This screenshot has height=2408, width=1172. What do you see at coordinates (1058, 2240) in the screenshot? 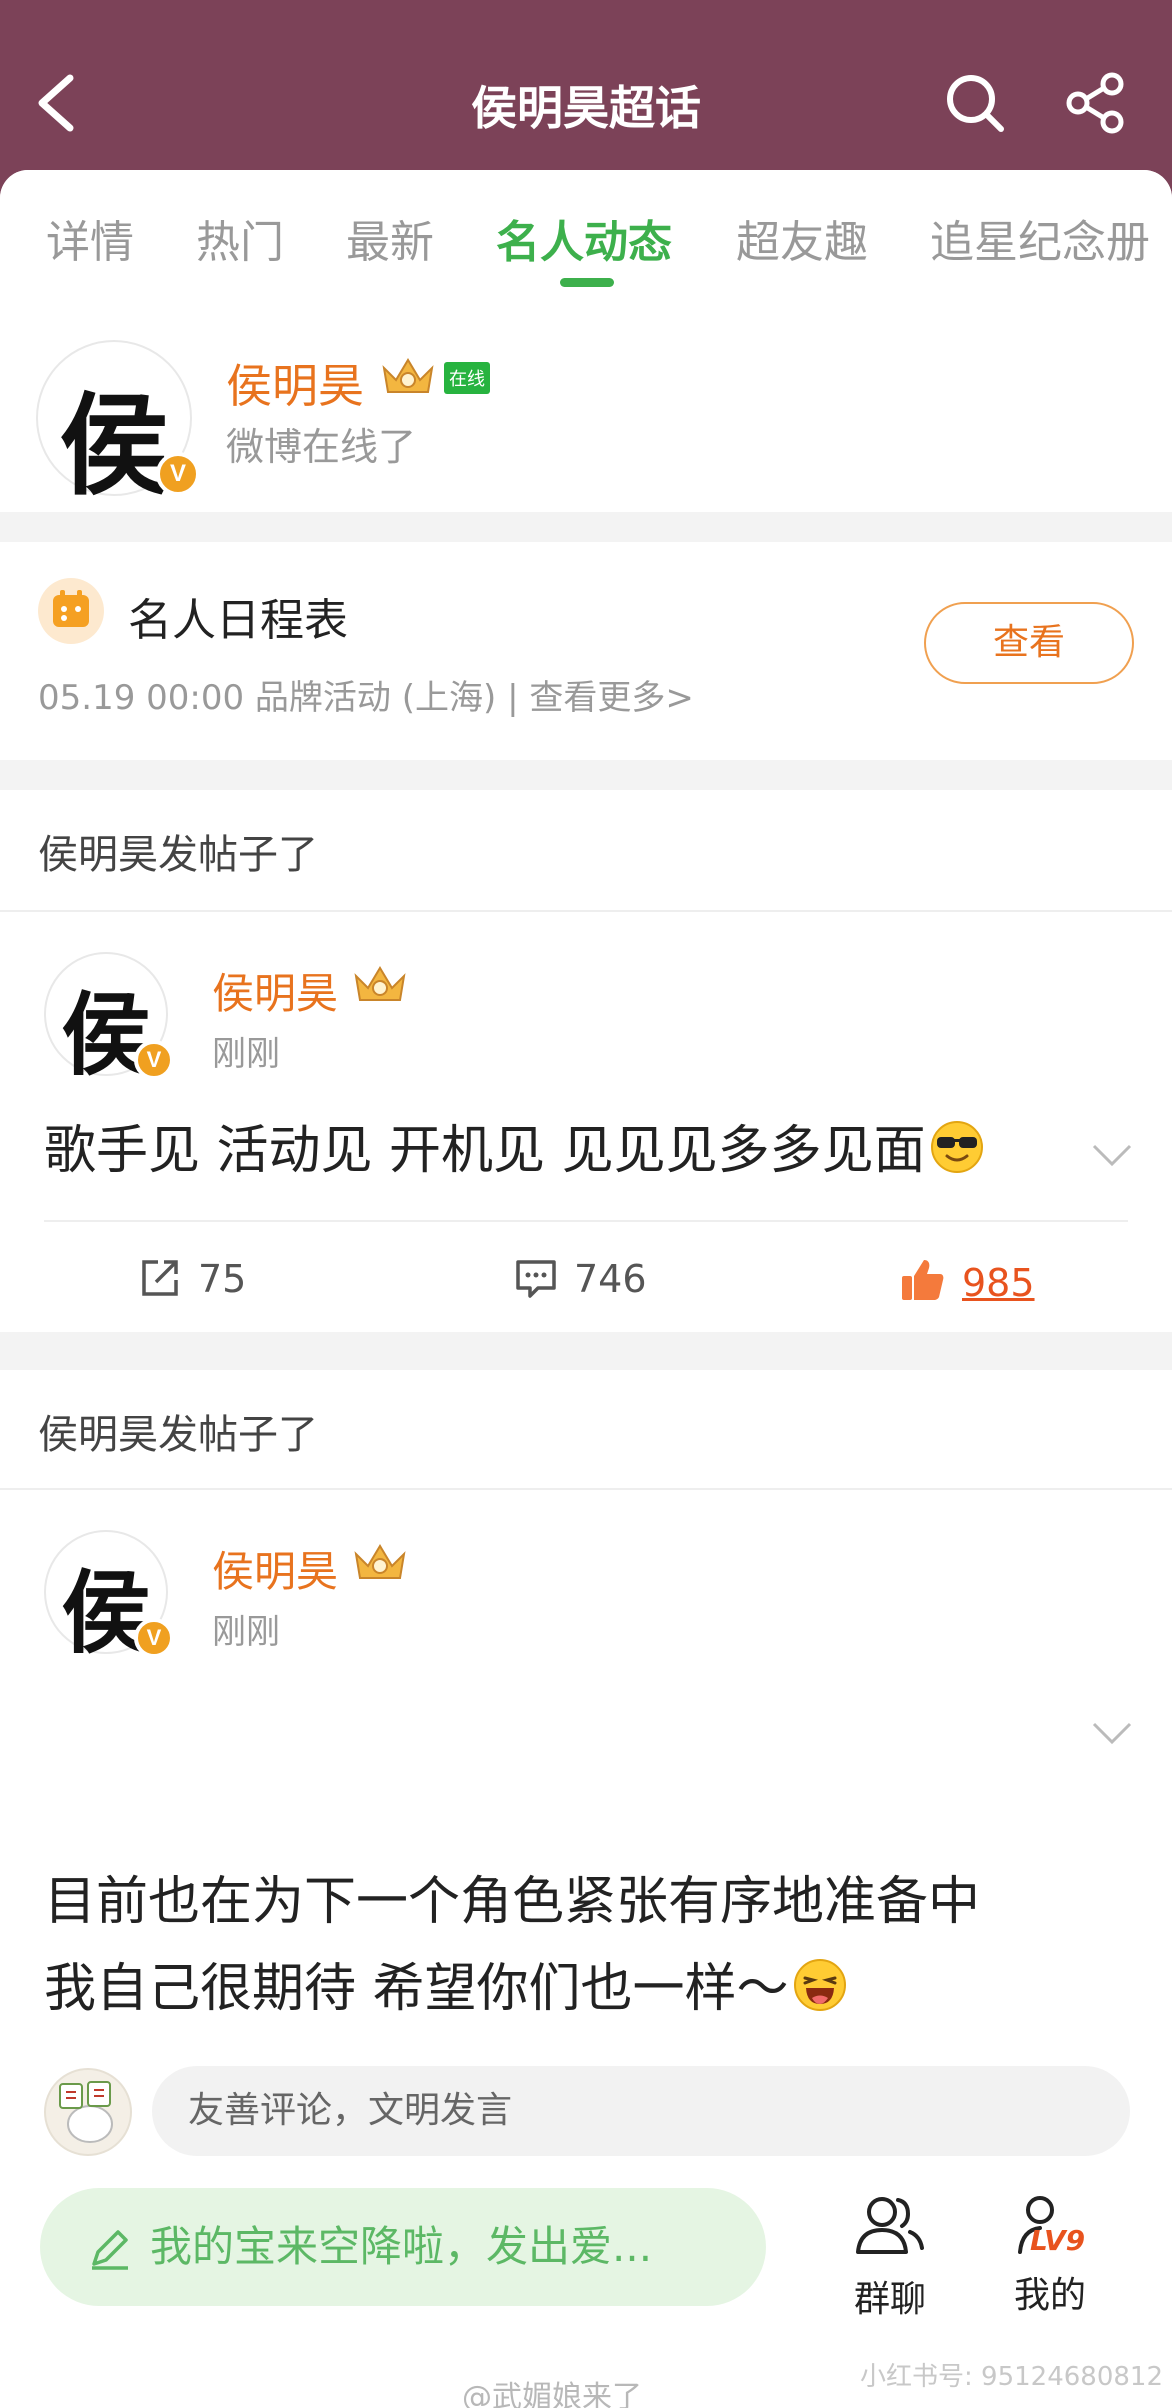
I see `level-badge: LV9` at bounding box center [1058, 2240].